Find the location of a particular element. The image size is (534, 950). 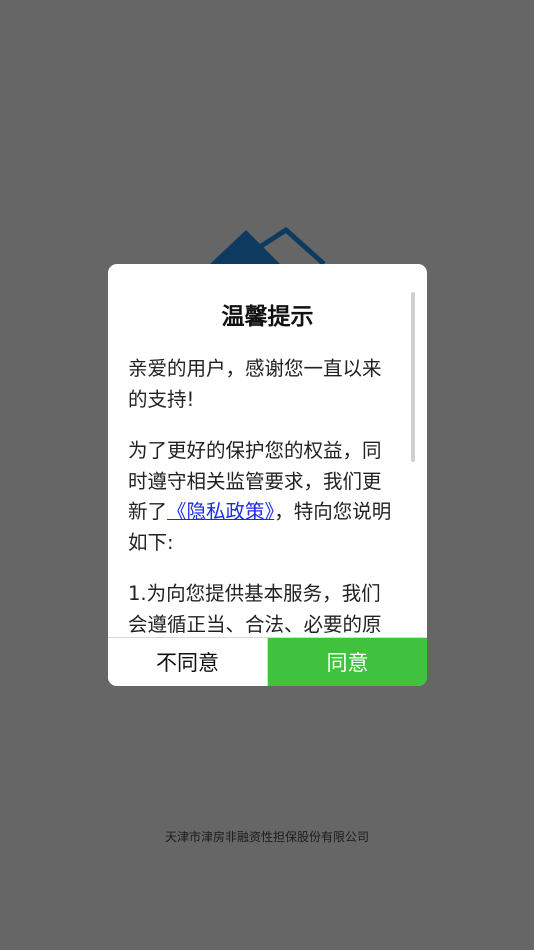

disagree-button: 不同意 is located at coordinates (188, 662).